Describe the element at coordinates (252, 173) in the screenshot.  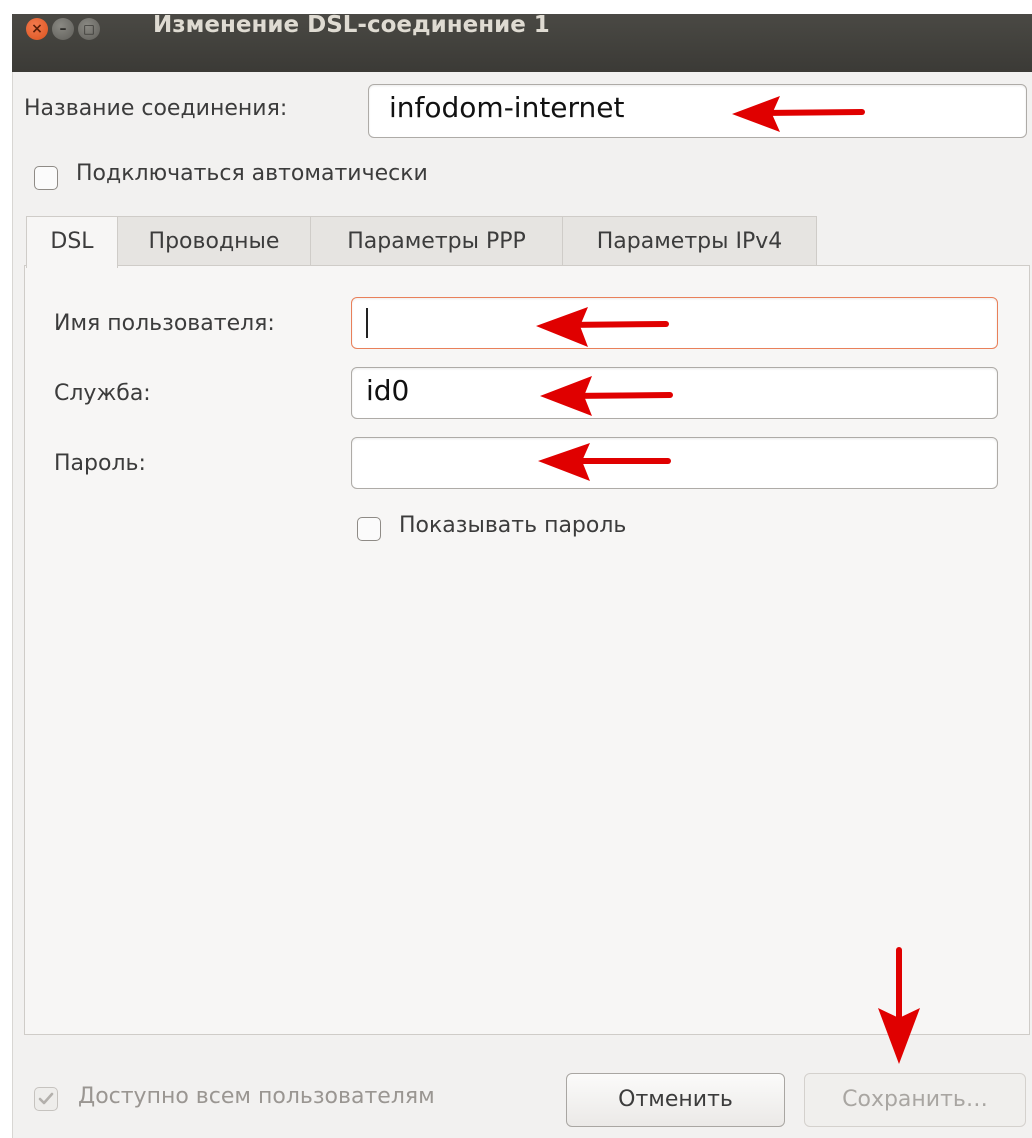
I see `auto-connect-label: Подключаться автоматически` at that location.